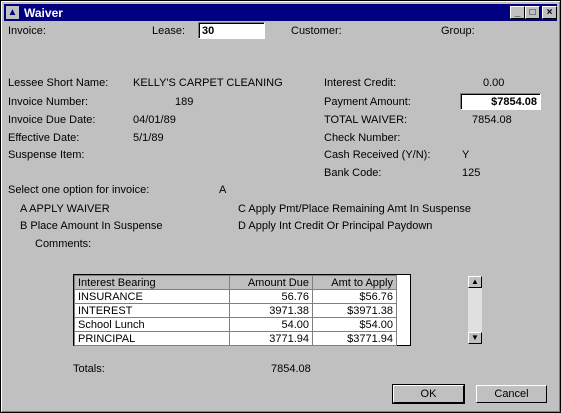 This screenshot has height=413, width=561. I want to click on cell-amount-due: 3771.94, so click(271, 338).